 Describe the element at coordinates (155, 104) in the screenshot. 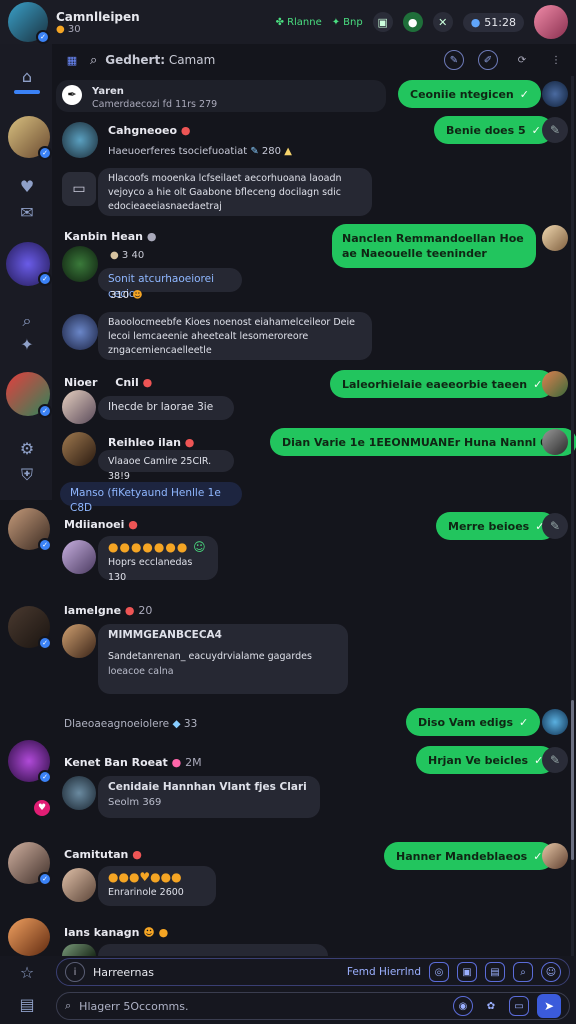

I see `pinned-text: Camerdaecozi fd 11rs 279` at that location.